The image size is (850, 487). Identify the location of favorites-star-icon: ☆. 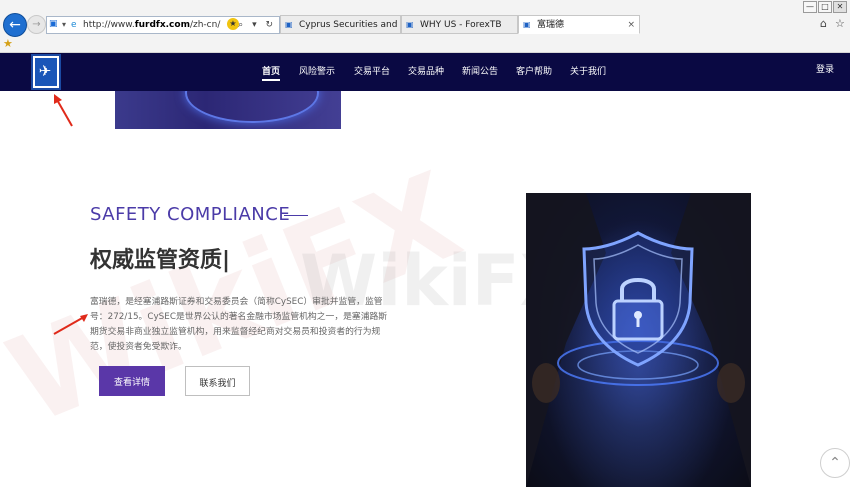
(840, 23).